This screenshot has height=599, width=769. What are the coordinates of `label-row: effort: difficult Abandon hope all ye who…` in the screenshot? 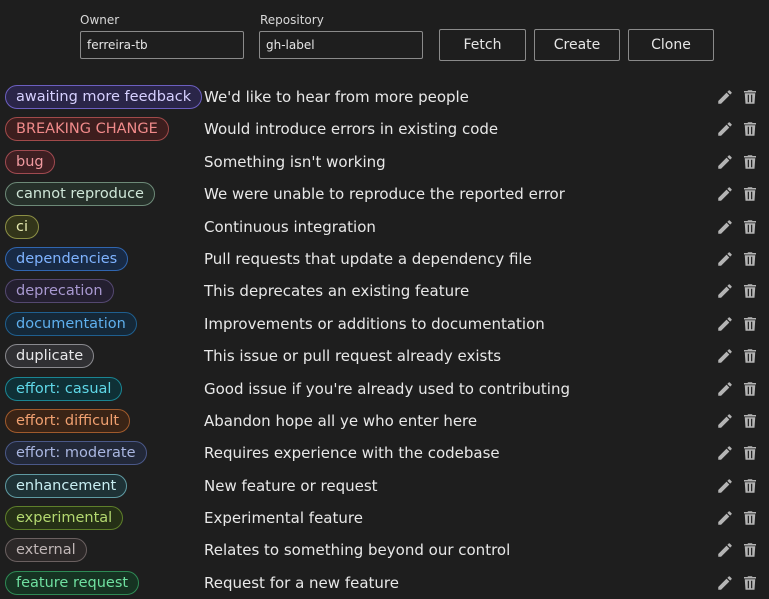 It's located at (384, 421).